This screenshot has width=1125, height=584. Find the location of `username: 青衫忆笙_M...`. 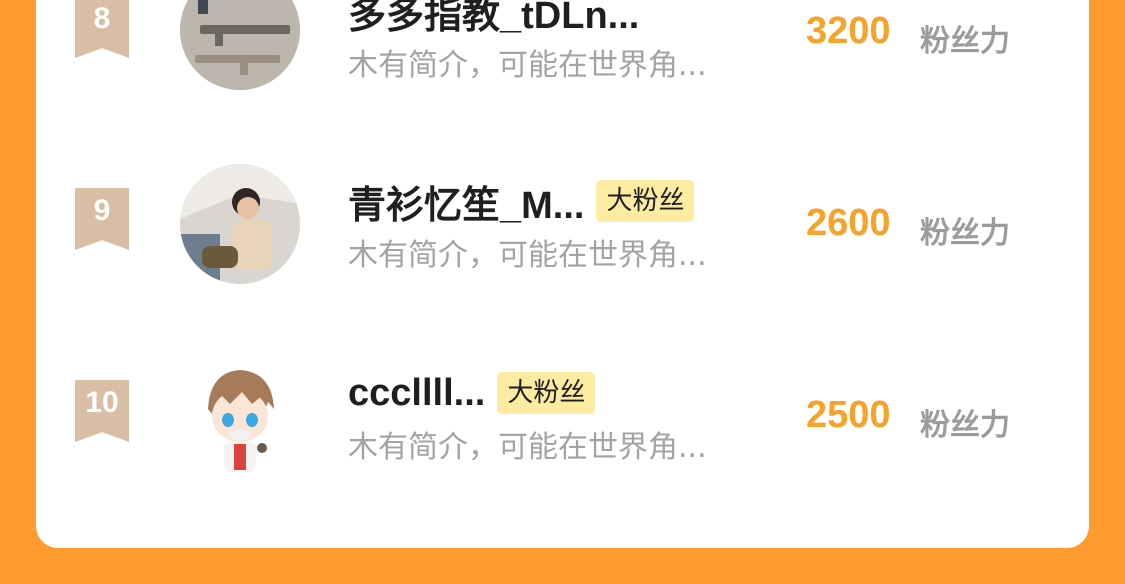

username: 青衫忆笙_M... is located at coordinates (466, 201).